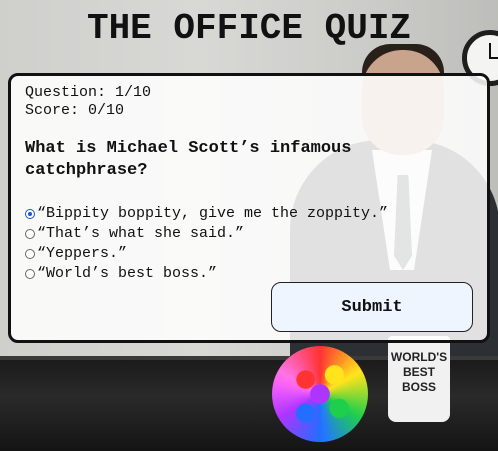 The height and width of the screenshot is (451, 498). Describe the element at coordinates (419, 357) in the screenshot. I see `mug-text-line1: WORLD'S` at that location.